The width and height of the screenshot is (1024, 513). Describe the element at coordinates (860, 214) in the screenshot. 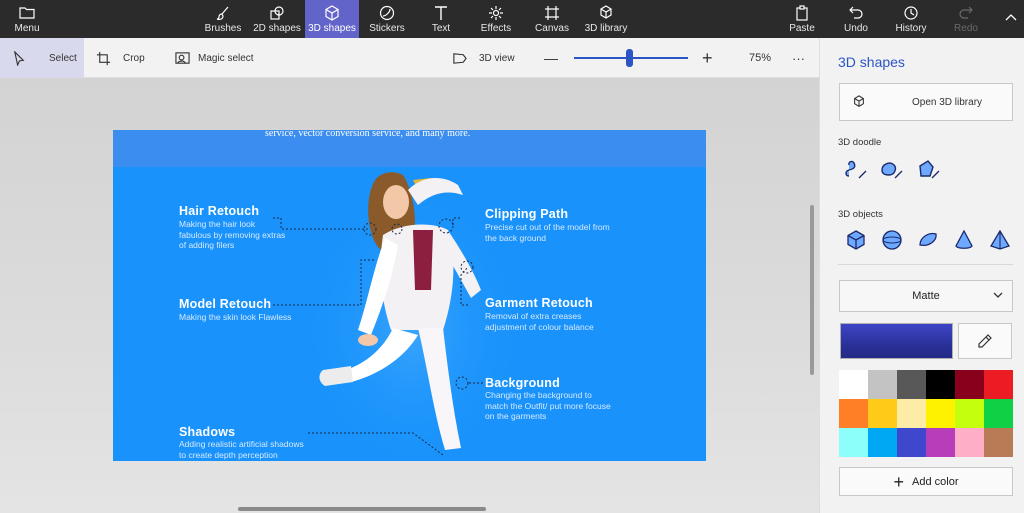

I see `3d-objects-label: 3D objects` at that location.